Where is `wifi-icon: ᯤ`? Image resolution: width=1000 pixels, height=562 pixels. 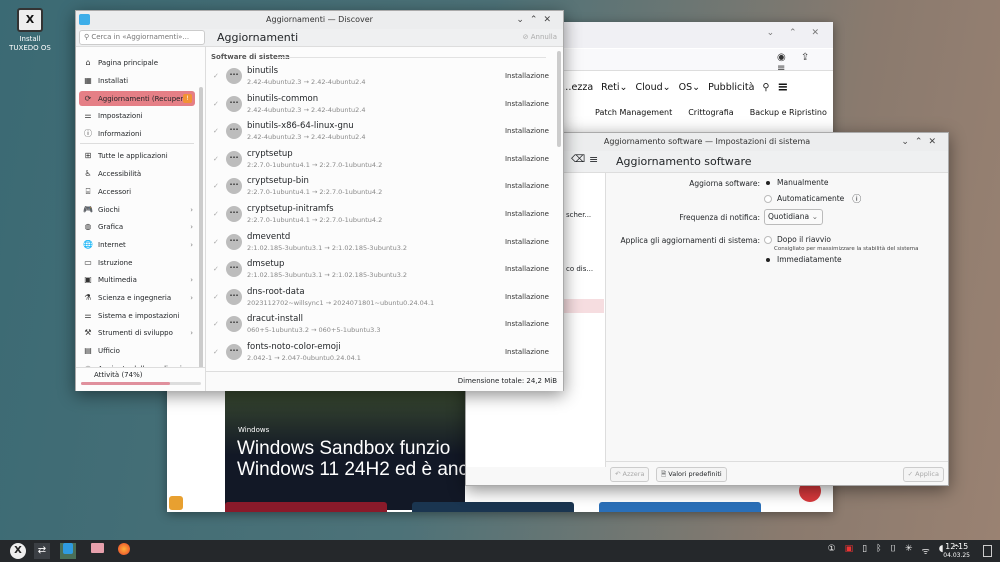
wifi-icon: ᯤ is located at coordinates (925, 550).